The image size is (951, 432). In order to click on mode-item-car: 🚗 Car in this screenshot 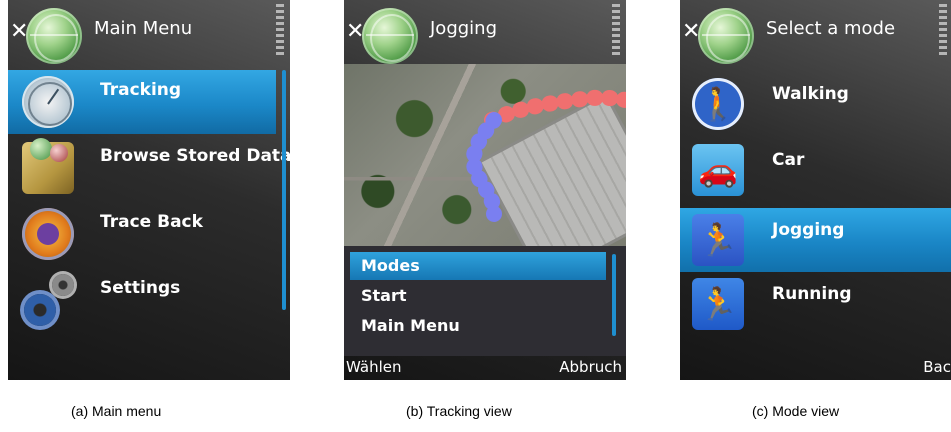, I will do `click(815, 170)`.